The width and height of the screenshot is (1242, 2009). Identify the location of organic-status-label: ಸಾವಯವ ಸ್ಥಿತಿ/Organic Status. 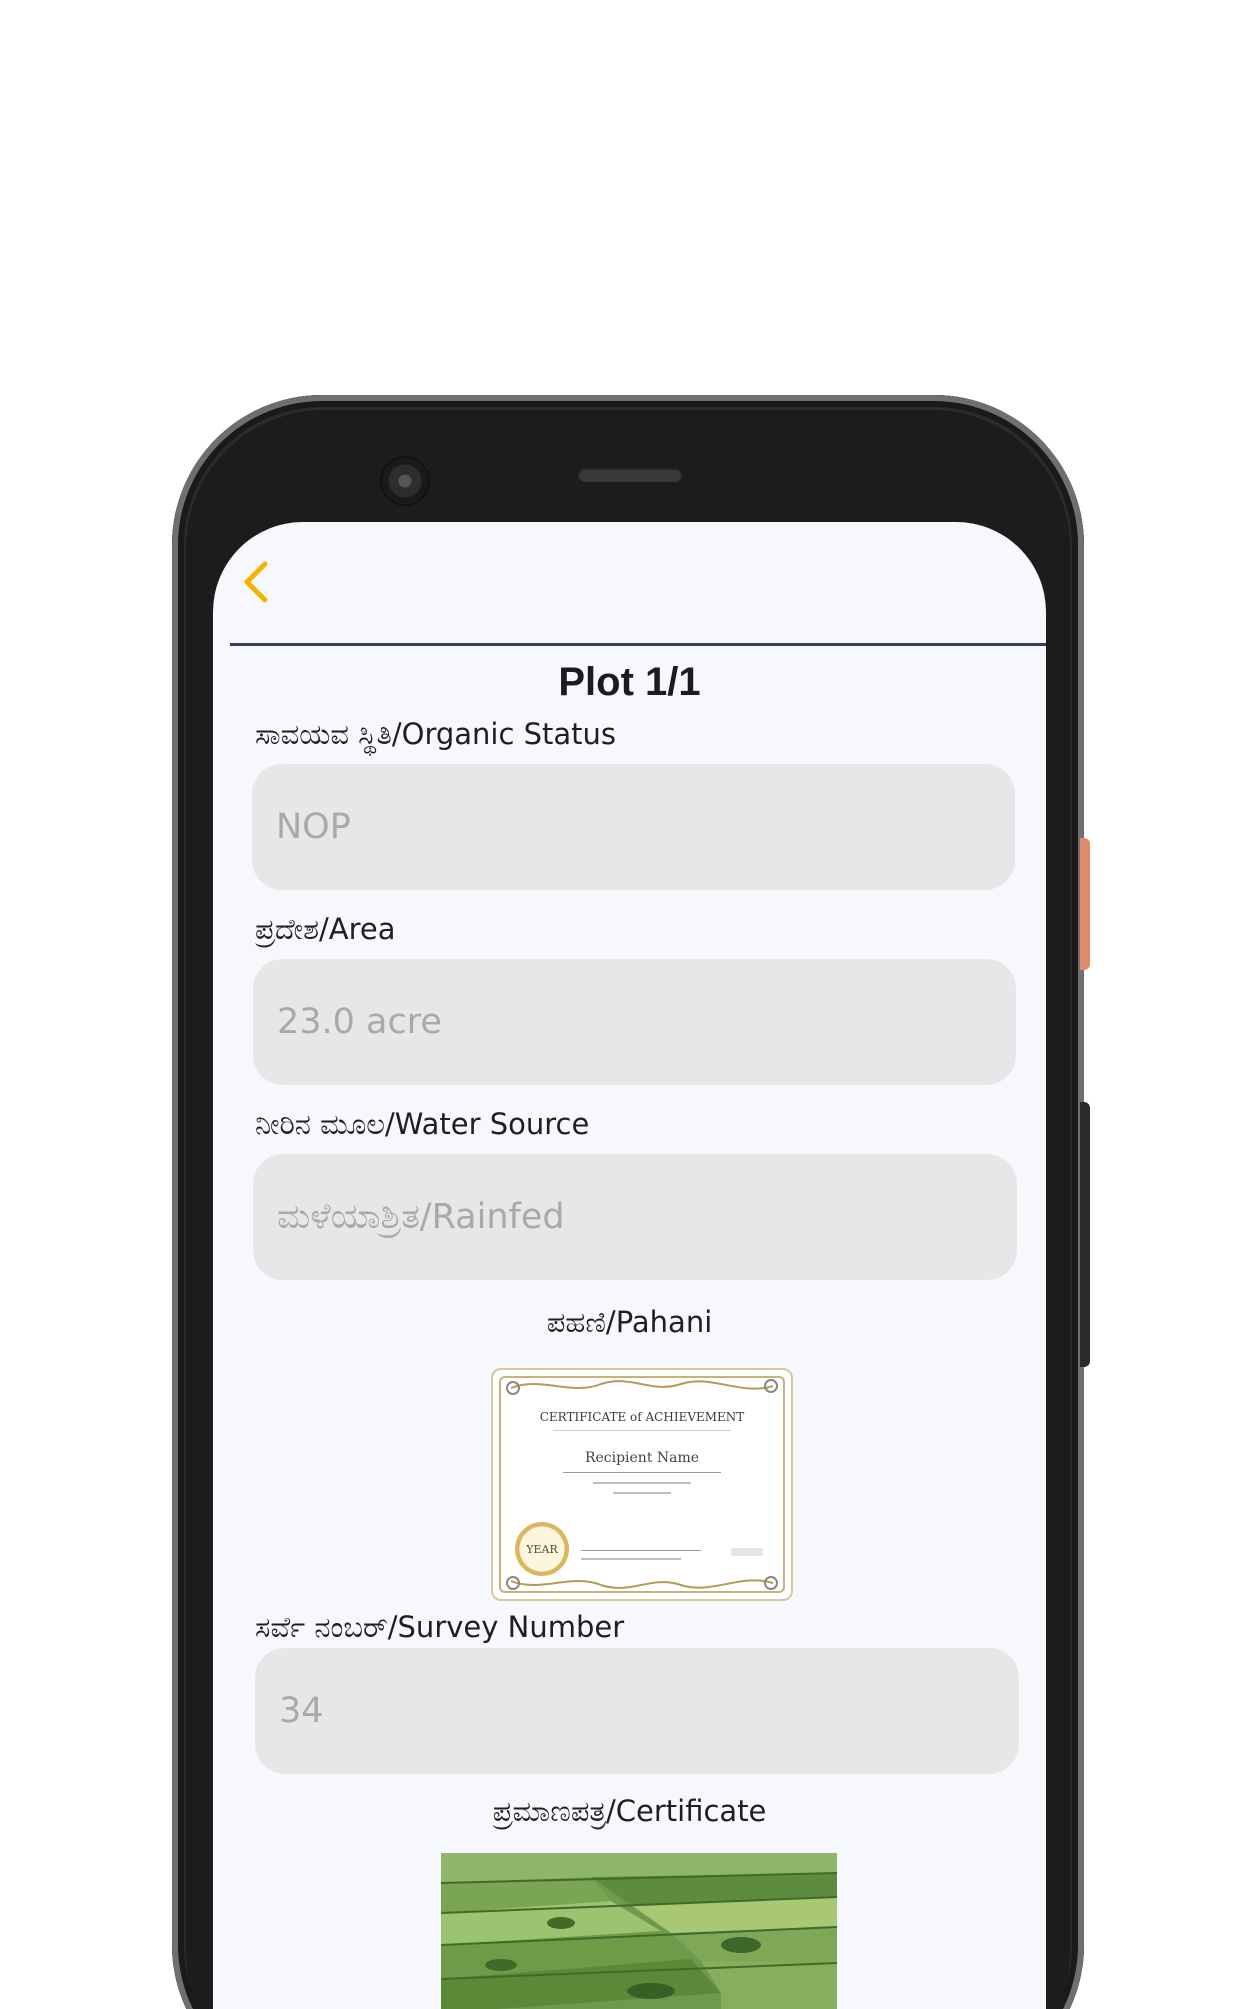
(436, 734).